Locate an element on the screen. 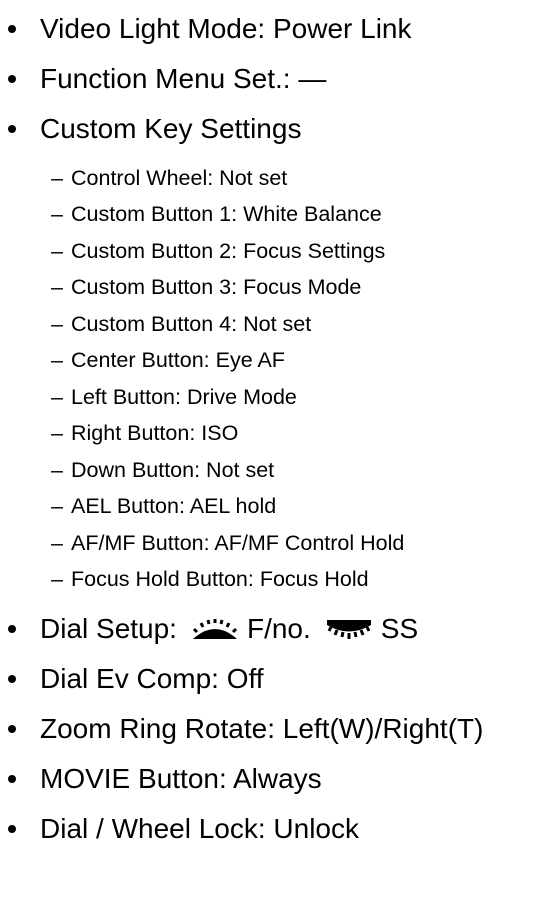 The image size is (550, 917). list-item-dial-setup: Dial Setup: F/no. SS is located at coordinates (275, 629).